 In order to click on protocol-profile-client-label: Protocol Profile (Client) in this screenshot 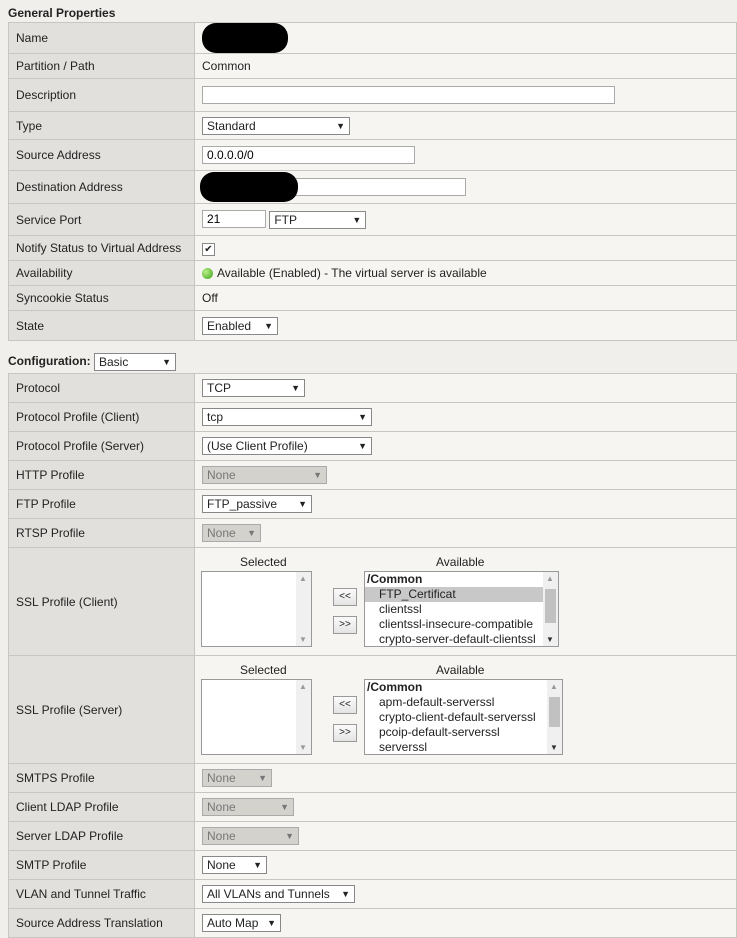, I will do `click(101, 417)`.